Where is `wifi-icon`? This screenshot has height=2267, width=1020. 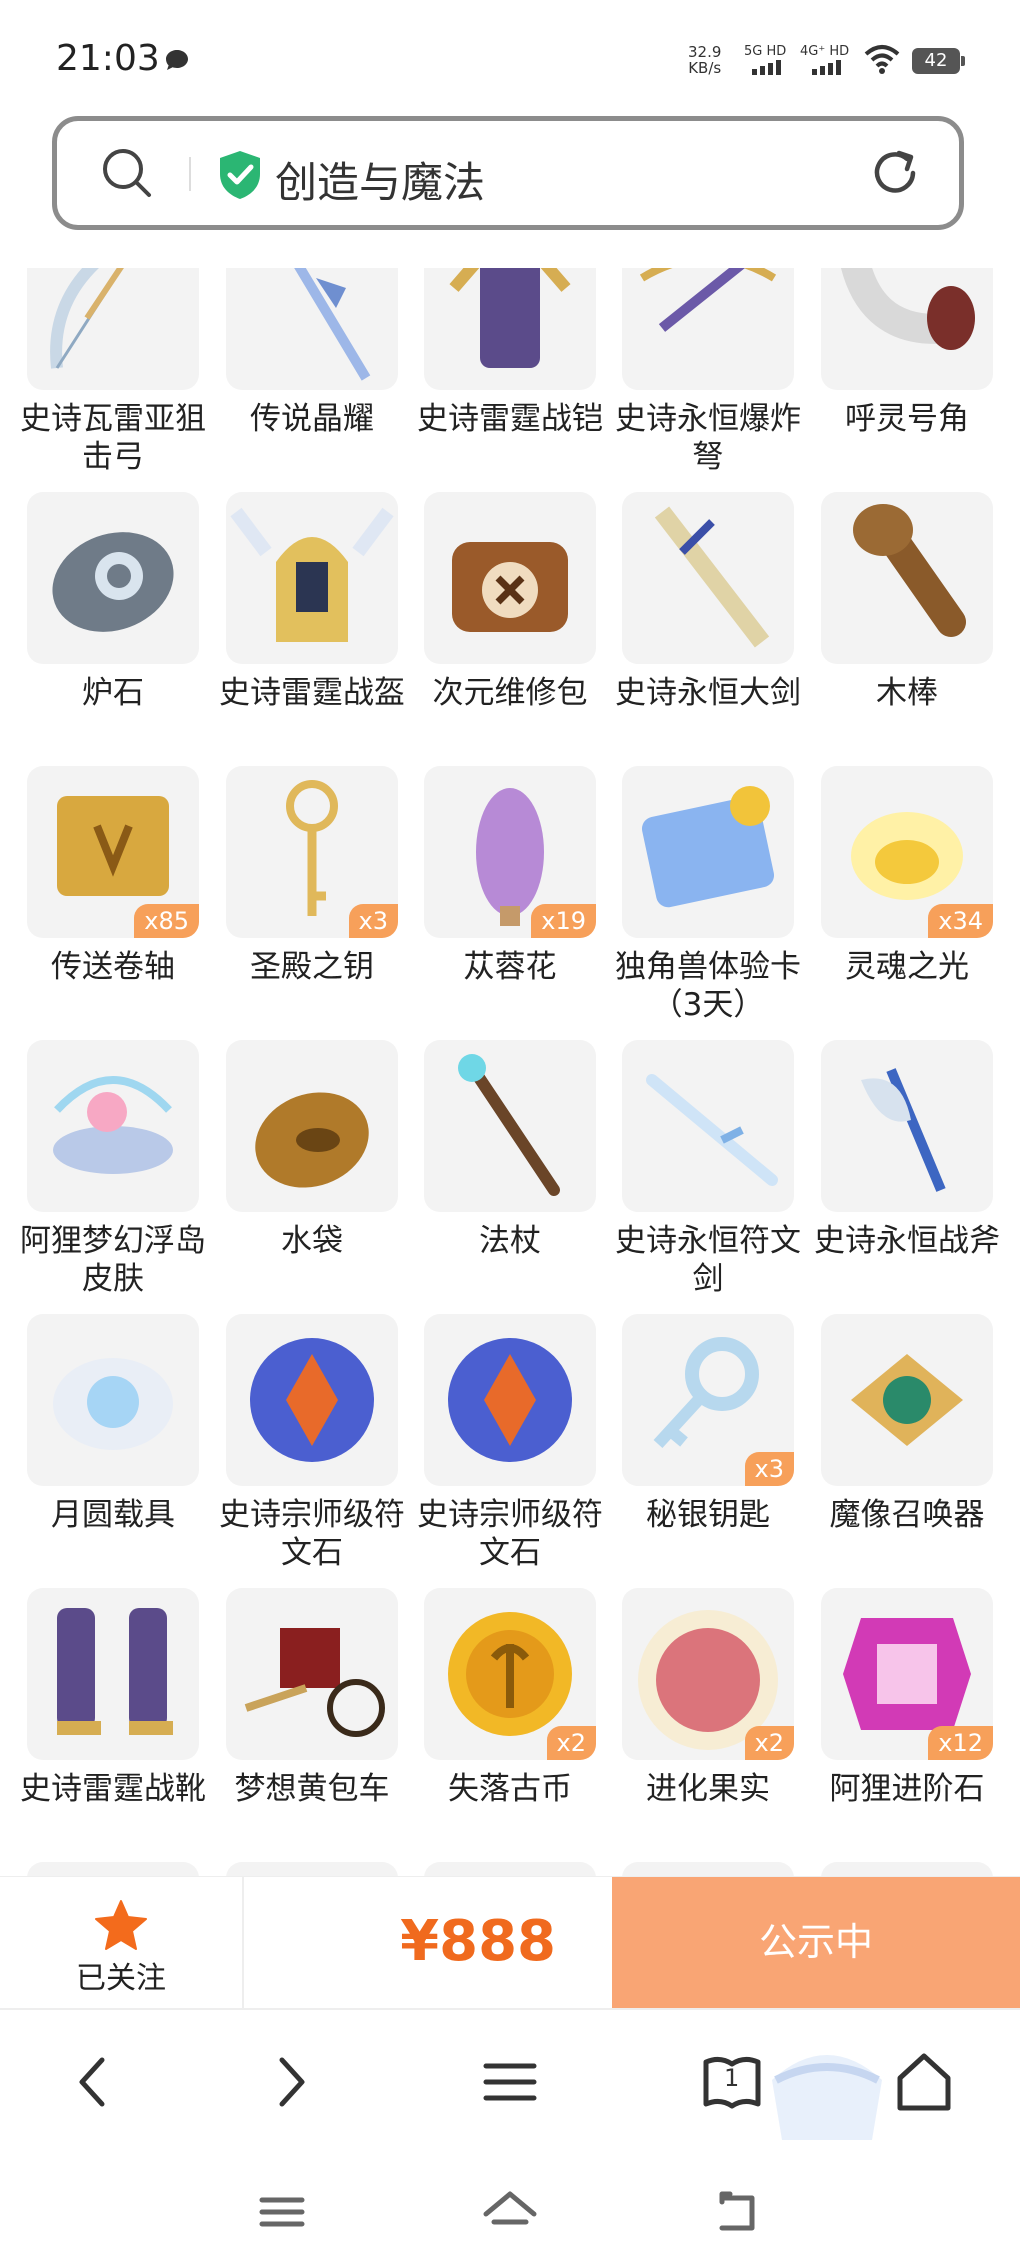 wifi-icon is located at coordinates (882, 59).